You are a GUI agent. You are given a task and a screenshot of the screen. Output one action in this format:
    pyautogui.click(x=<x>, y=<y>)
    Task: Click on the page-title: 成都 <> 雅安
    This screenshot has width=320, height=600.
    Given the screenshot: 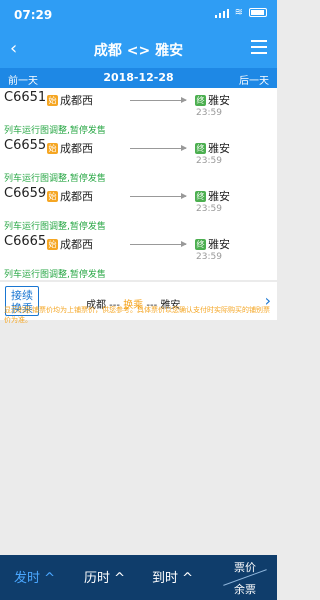 What is the action you would take?
    pyautogui.click(x=138, y=51)
    